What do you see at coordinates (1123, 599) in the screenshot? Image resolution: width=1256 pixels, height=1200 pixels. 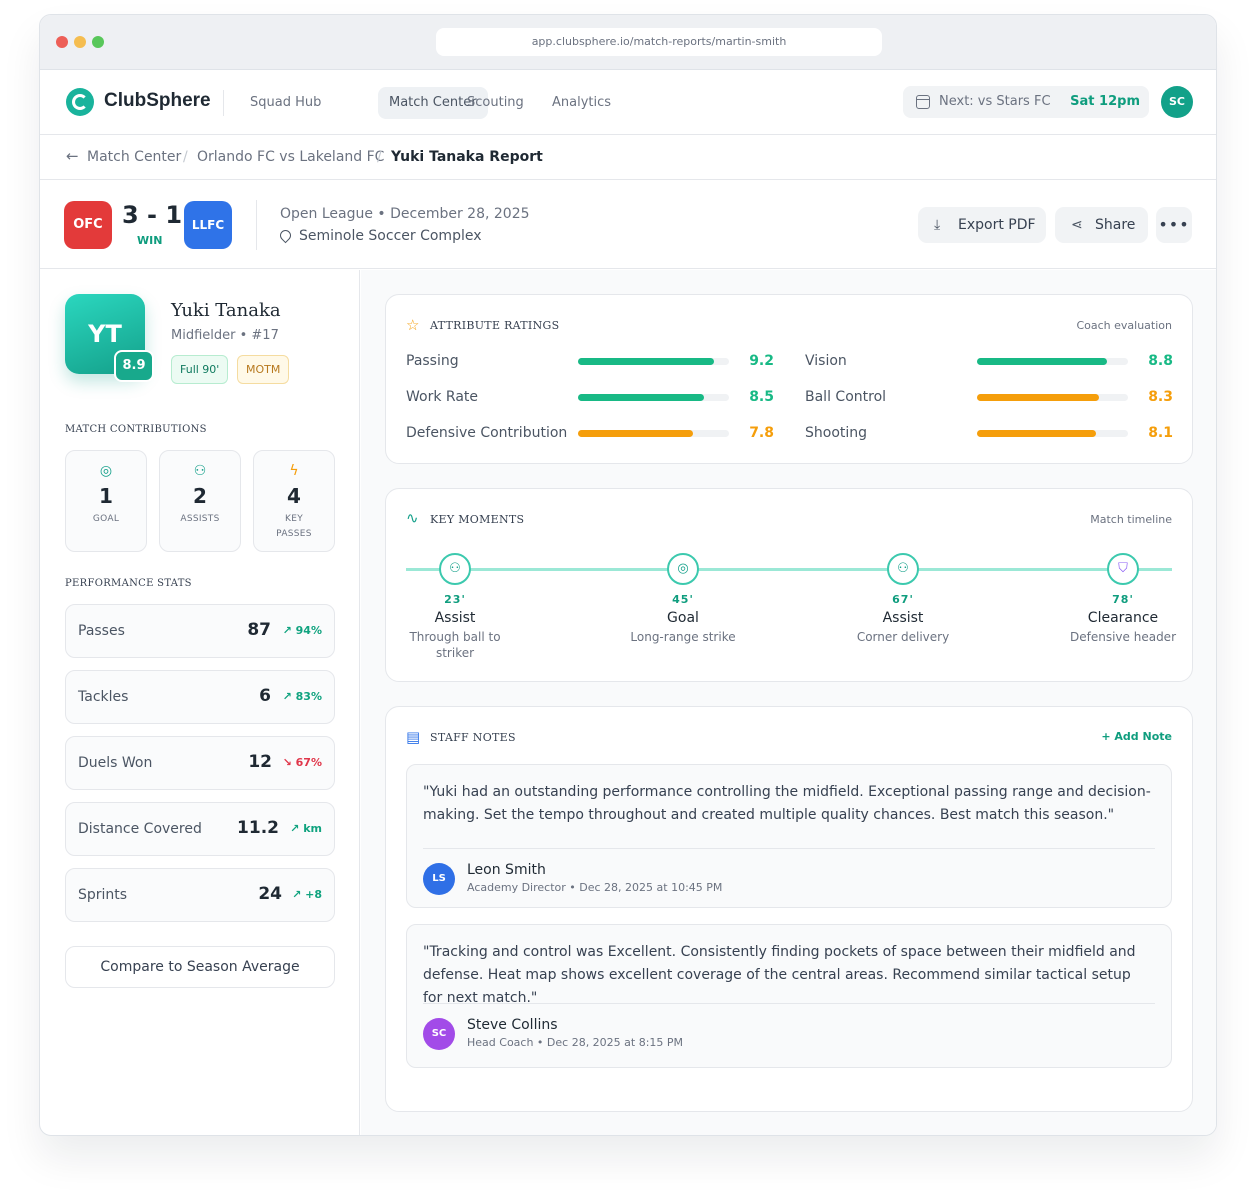 I see `moment-time: 78'` at bounding box center [1123, 599].